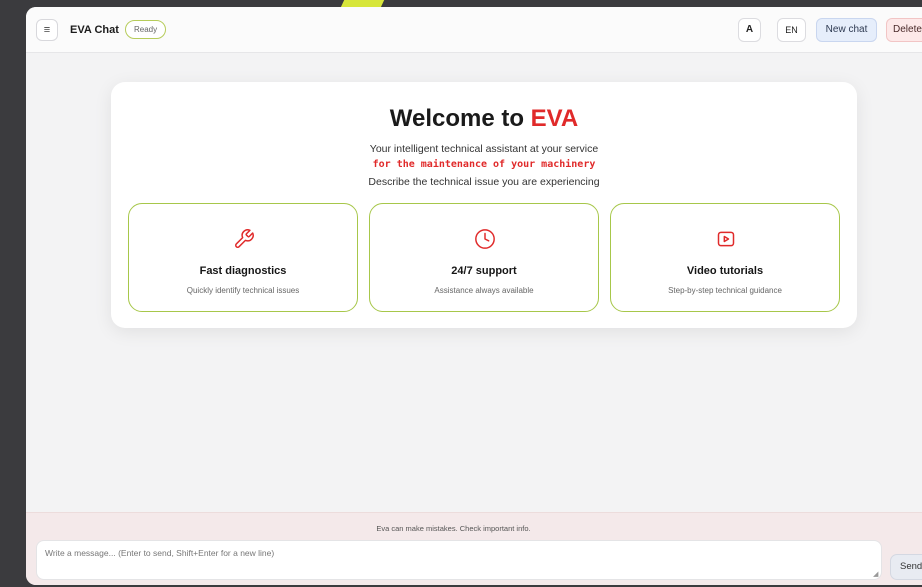 The image size is (922, 587). What do you see at coordinates (244, 239) in the screenshot?
I see `wrench-icon` at bounding box center [244, 239].